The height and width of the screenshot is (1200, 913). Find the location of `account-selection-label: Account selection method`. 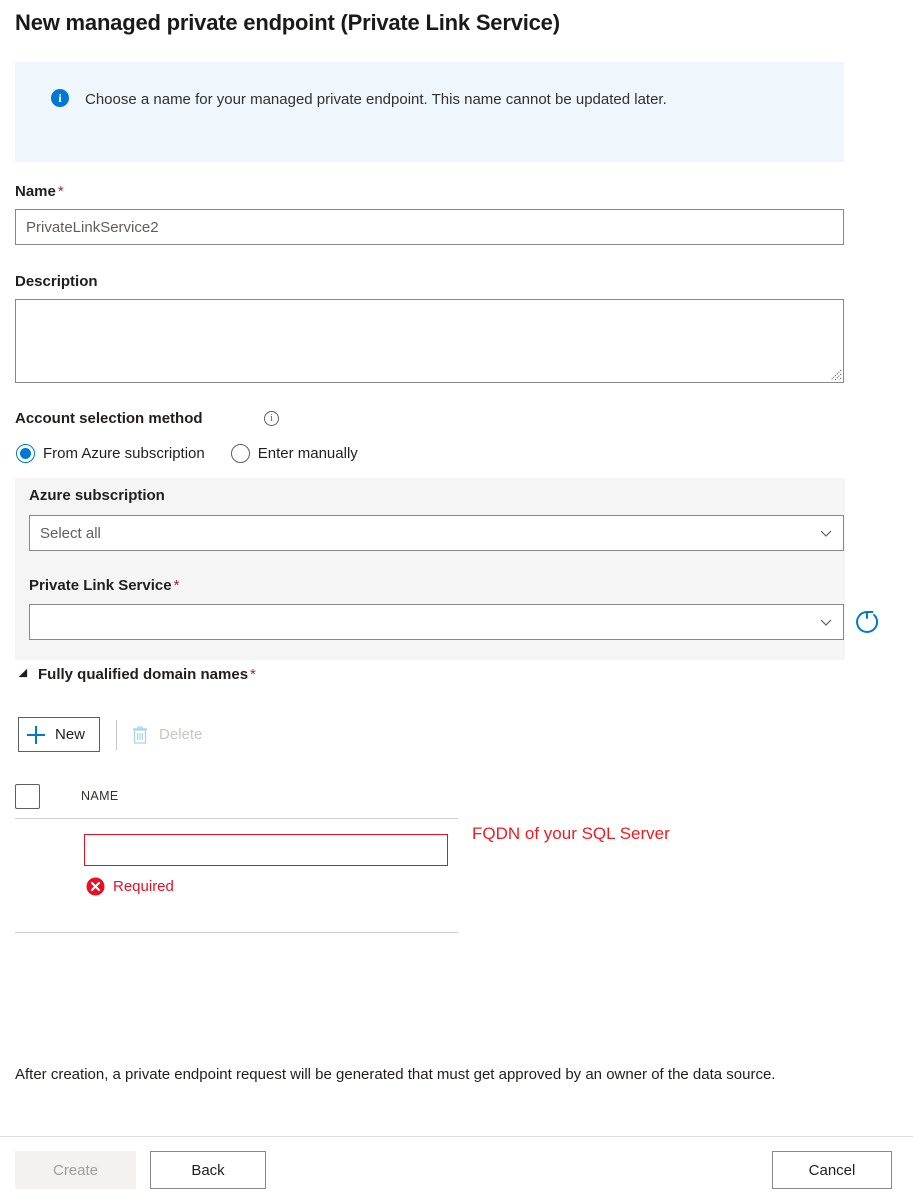

account-selection-label: Account selection method is located at coordinates (109, 418).